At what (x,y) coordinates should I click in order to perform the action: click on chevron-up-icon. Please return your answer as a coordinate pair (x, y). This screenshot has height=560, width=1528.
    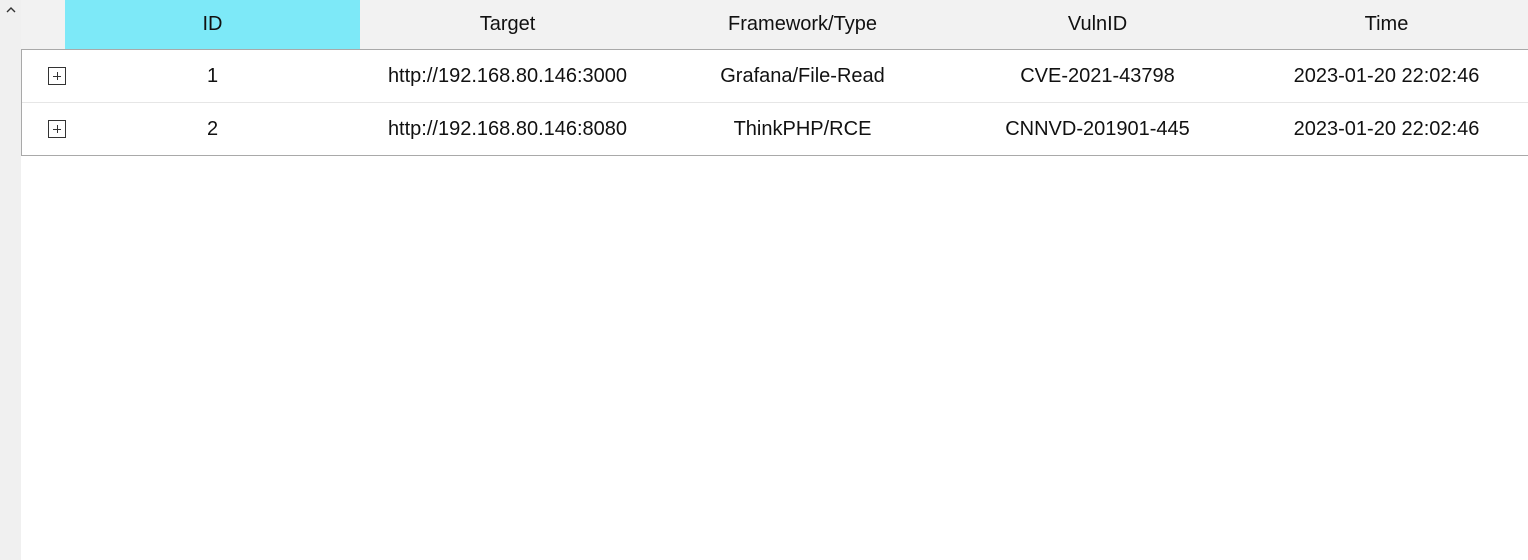
    Looking at the image, I should click on (10, 10).